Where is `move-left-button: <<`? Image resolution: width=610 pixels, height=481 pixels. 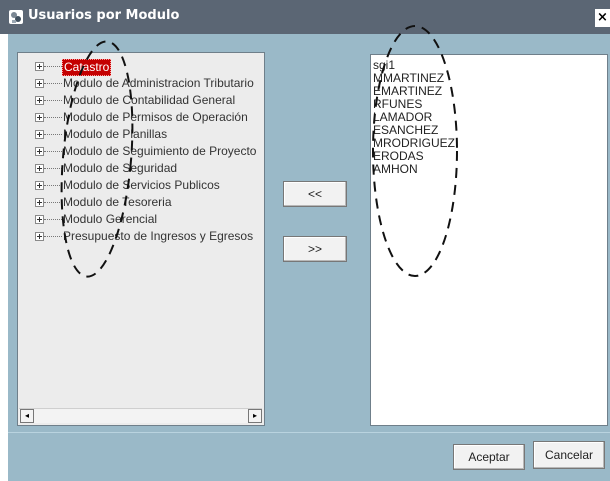 move-left-button: << is located at coordinates (315, 194).